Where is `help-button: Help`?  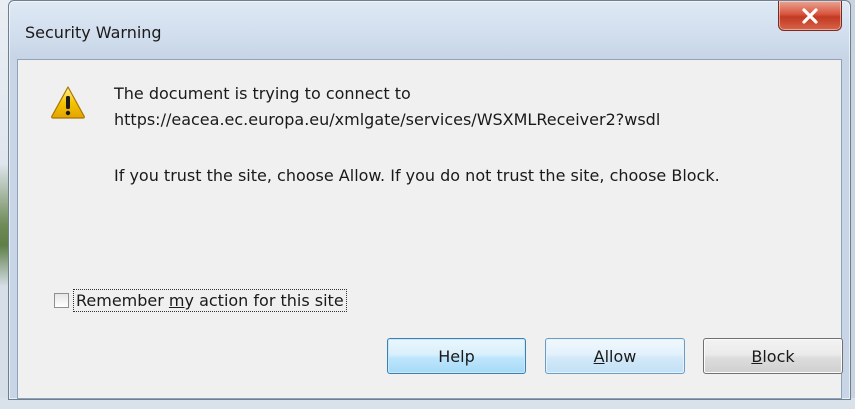
help-button: Help is located at coordinates (456, 356).